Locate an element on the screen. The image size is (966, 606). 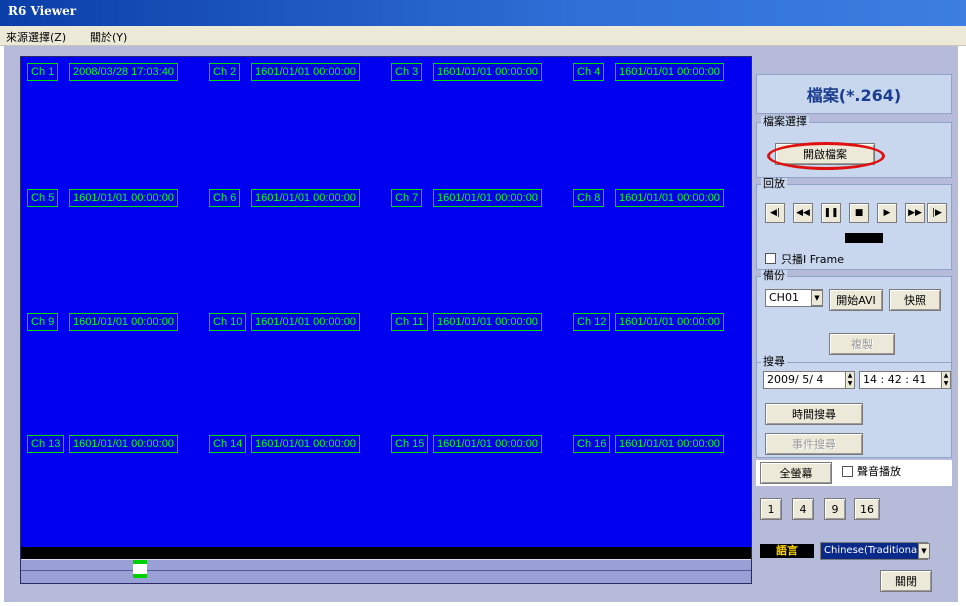
playback-title: 回放 is located at coordinates (774, 183).